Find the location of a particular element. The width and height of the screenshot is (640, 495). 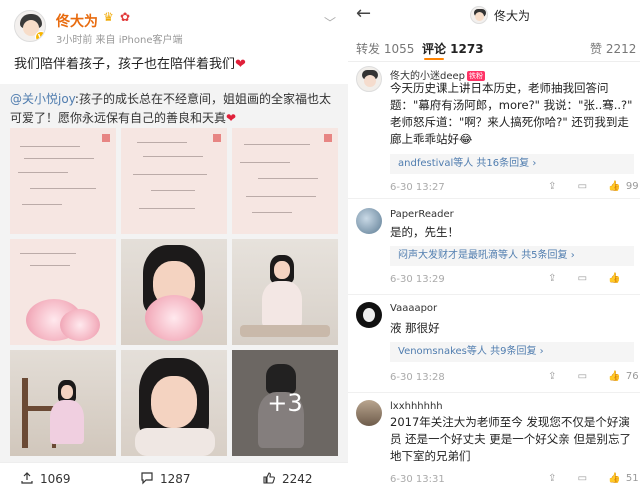

post-text: 我们陪伴着孩子，孩子也在陪伴着我们❤ is located at coordinates (130, 64).